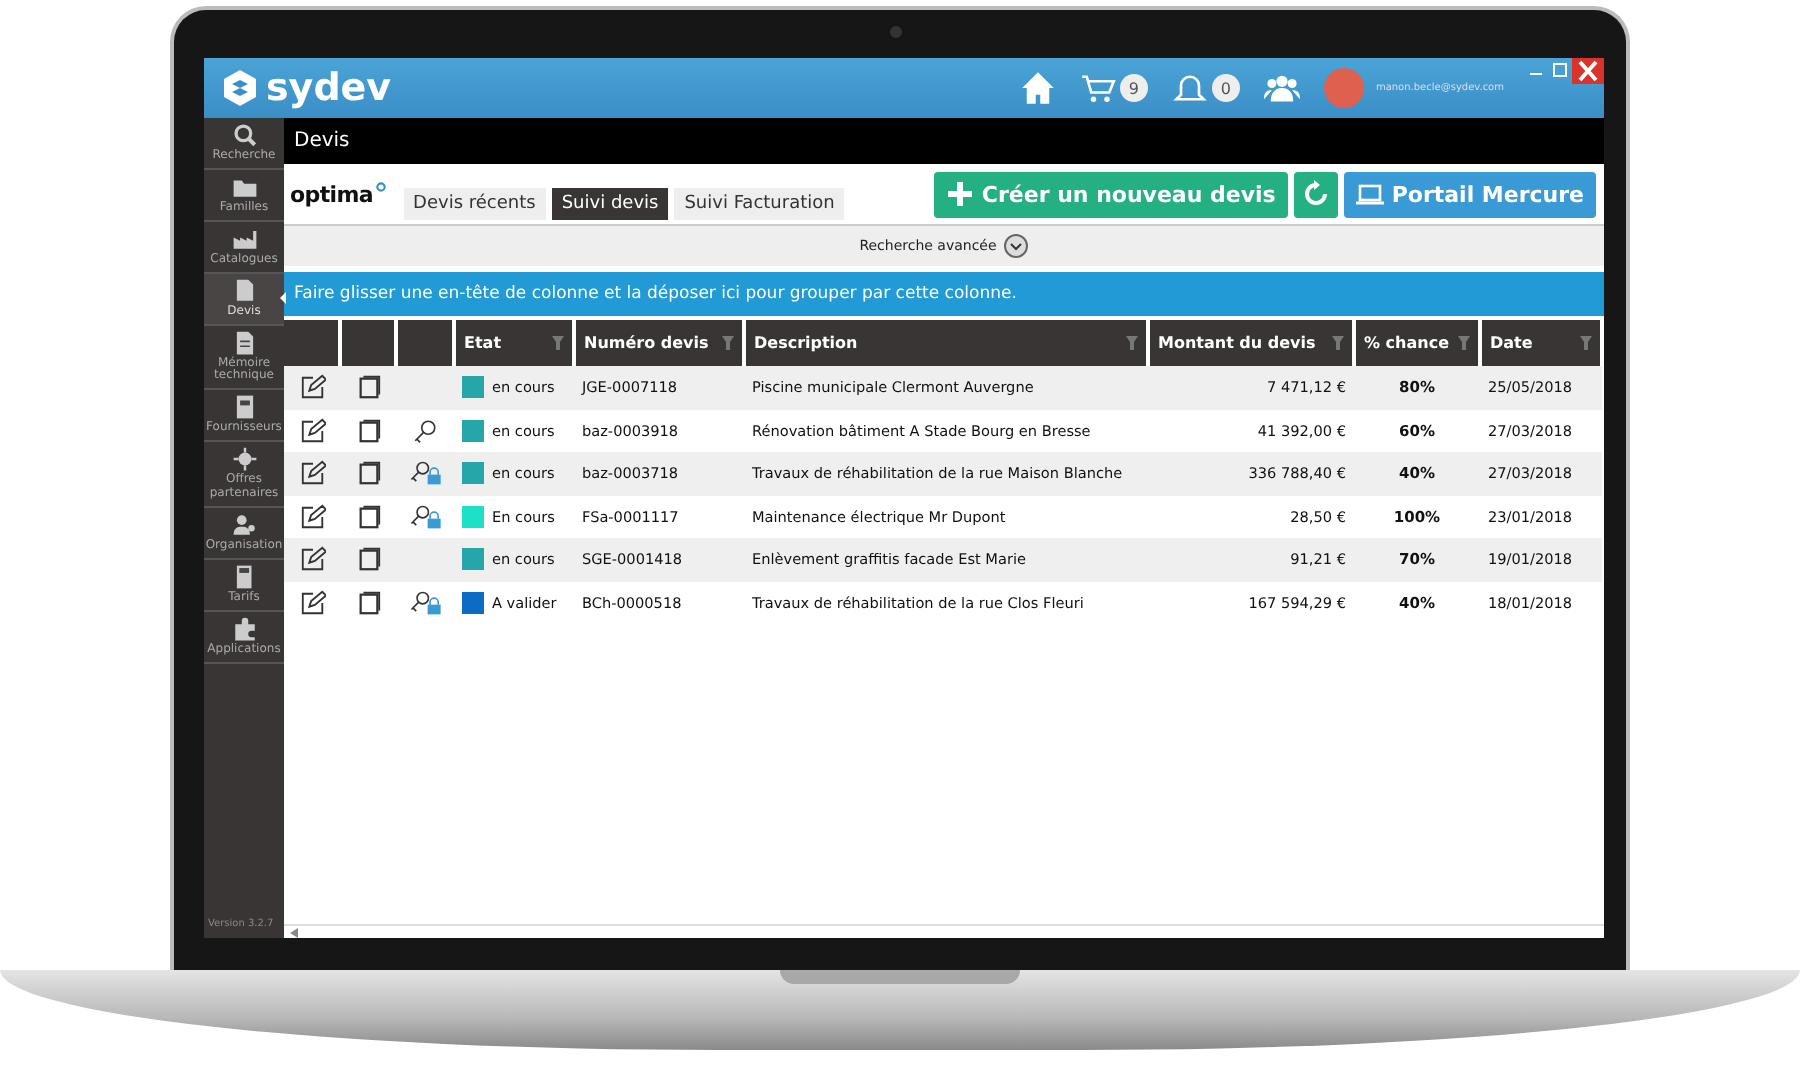 This screenshot has width=1800, height=1076. I want to click on column-header: Numéro devis, so click(659, 343).